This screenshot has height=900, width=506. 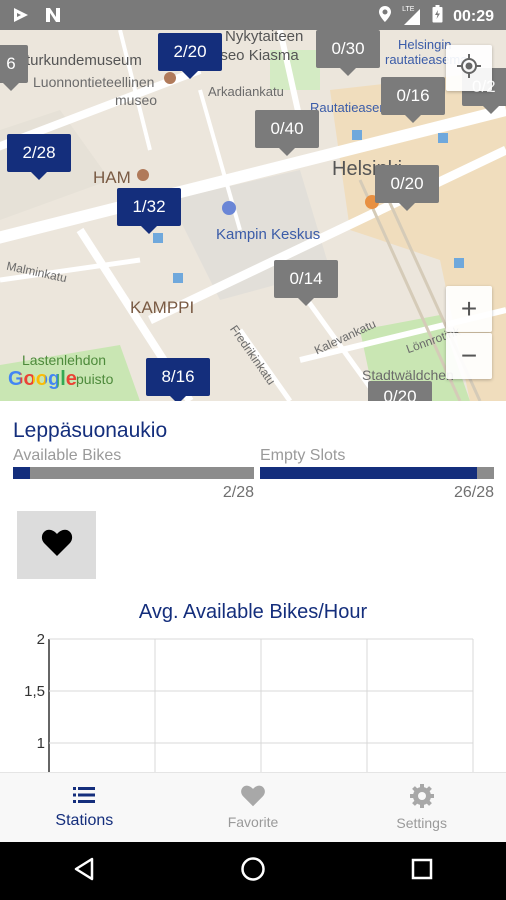 I want to click on map-label-luonnontieteellinen: Luonnontieteellinen, so click(x=94, y=82).